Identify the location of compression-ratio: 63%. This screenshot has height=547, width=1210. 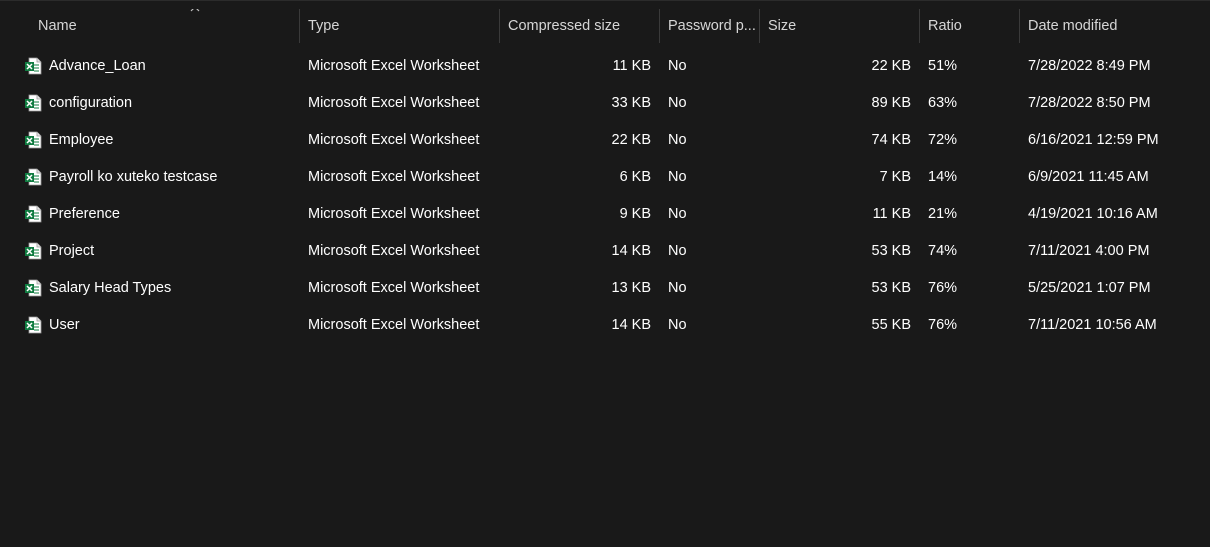
(943, 103).